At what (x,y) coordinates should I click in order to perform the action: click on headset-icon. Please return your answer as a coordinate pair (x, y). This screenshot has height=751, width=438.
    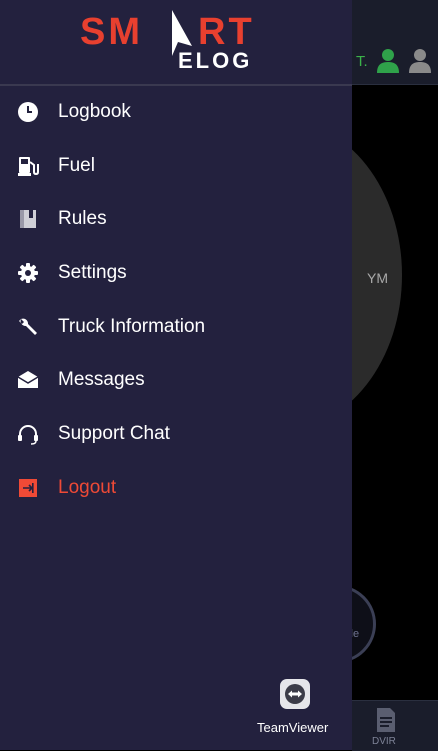
    Looking at the image, I should click on (28, 434).